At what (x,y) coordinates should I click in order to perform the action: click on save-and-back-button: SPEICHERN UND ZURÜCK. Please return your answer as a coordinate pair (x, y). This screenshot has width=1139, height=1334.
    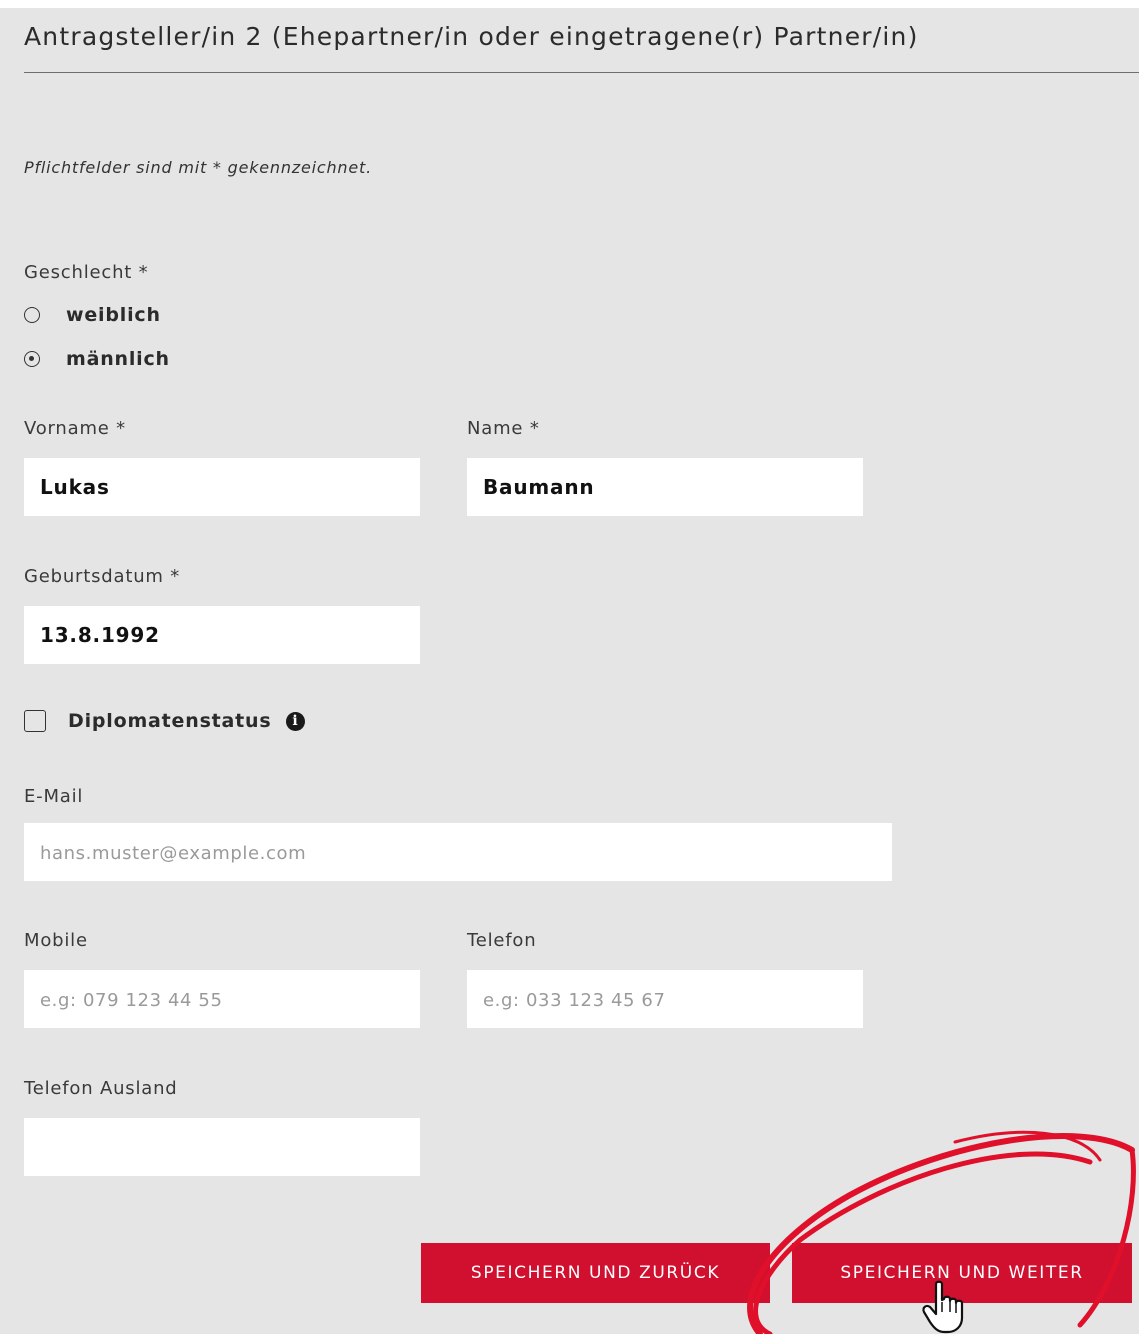
    Looking at the image, I should click on (595, 1273).